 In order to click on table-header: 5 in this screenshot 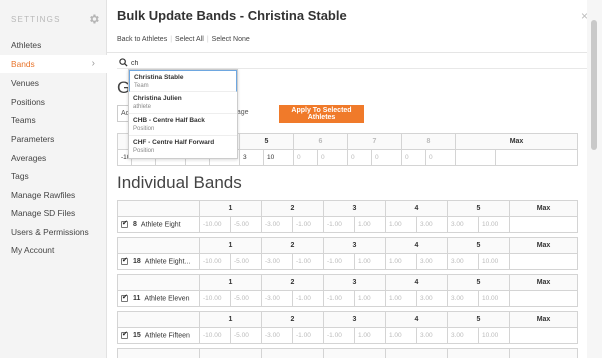, I will do `click(478, 245)`.